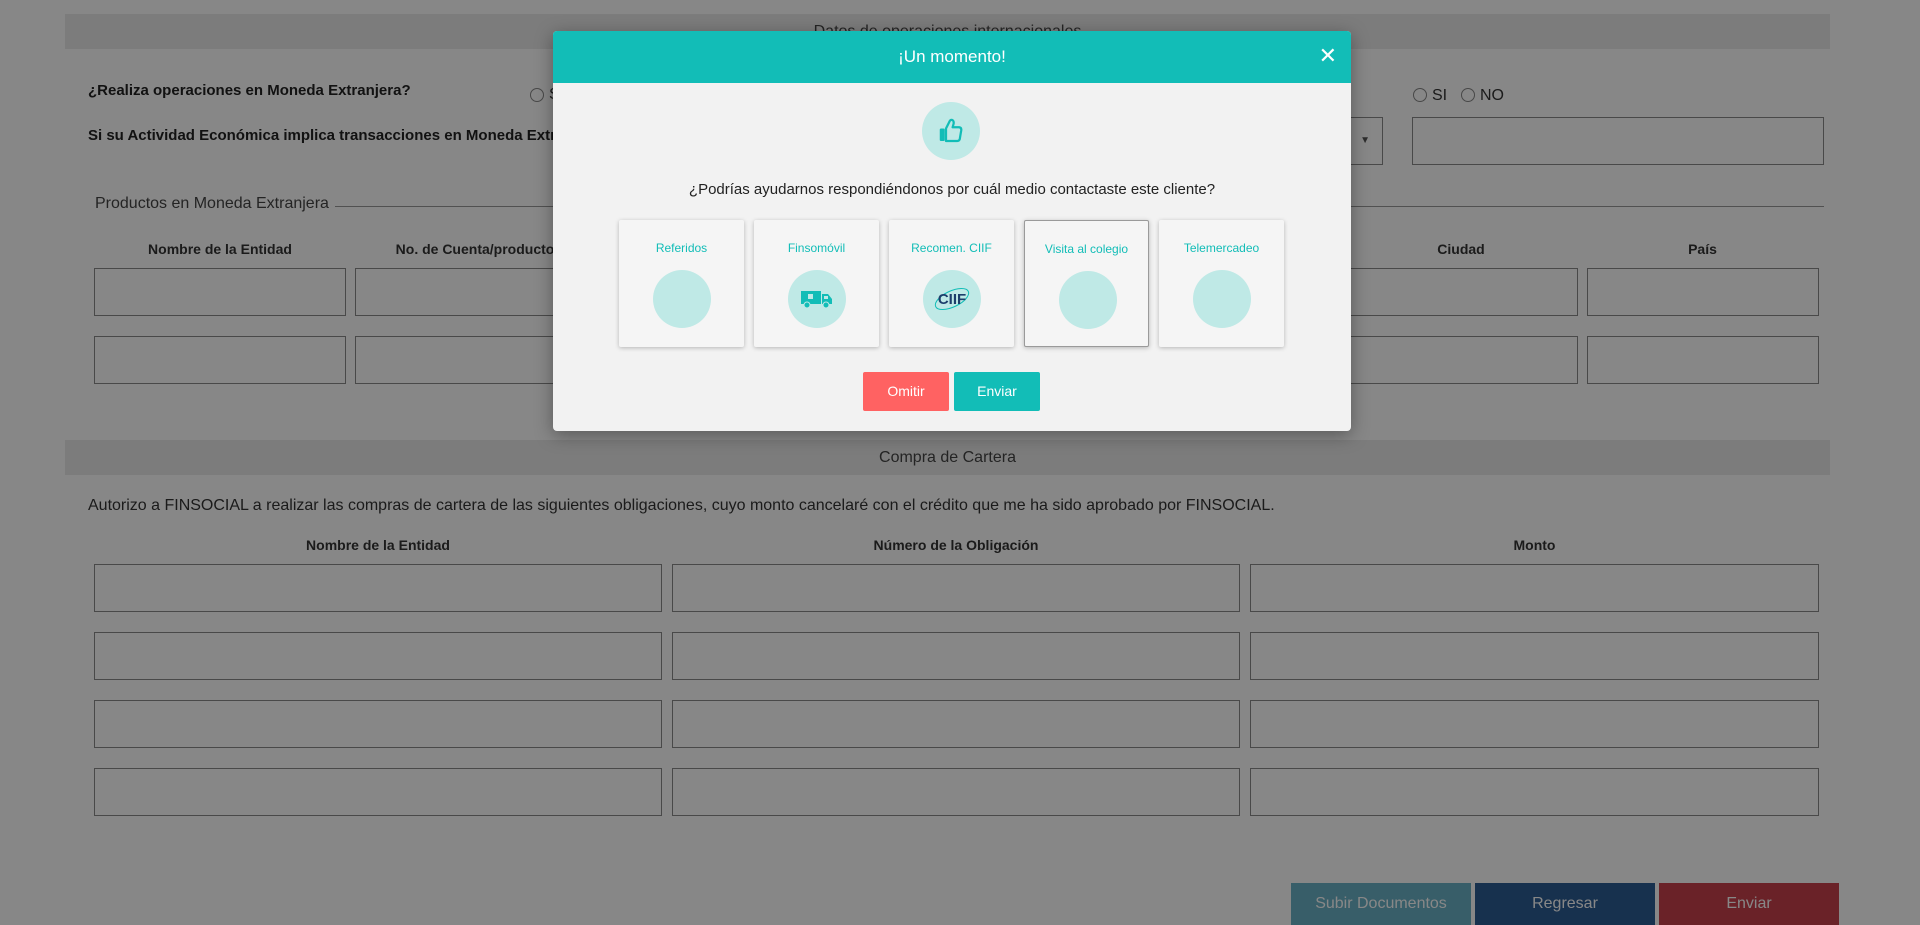  What do you see at coordinates (1086, 249) in the screenshot?
I see `option-label: Visita al colegio` at bounding box center [1086, 249].